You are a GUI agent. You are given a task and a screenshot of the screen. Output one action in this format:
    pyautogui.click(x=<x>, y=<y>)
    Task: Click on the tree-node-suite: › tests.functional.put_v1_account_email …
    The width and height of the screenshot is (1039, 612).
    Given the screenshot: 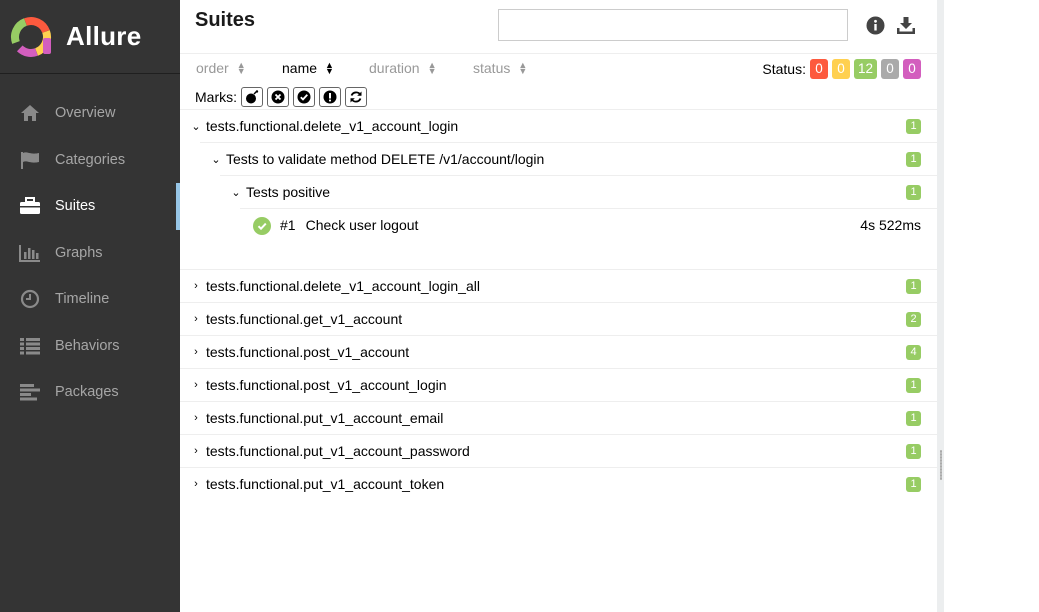 What is the action you would take?
    pyautogui.click(x=558, y=417)
    